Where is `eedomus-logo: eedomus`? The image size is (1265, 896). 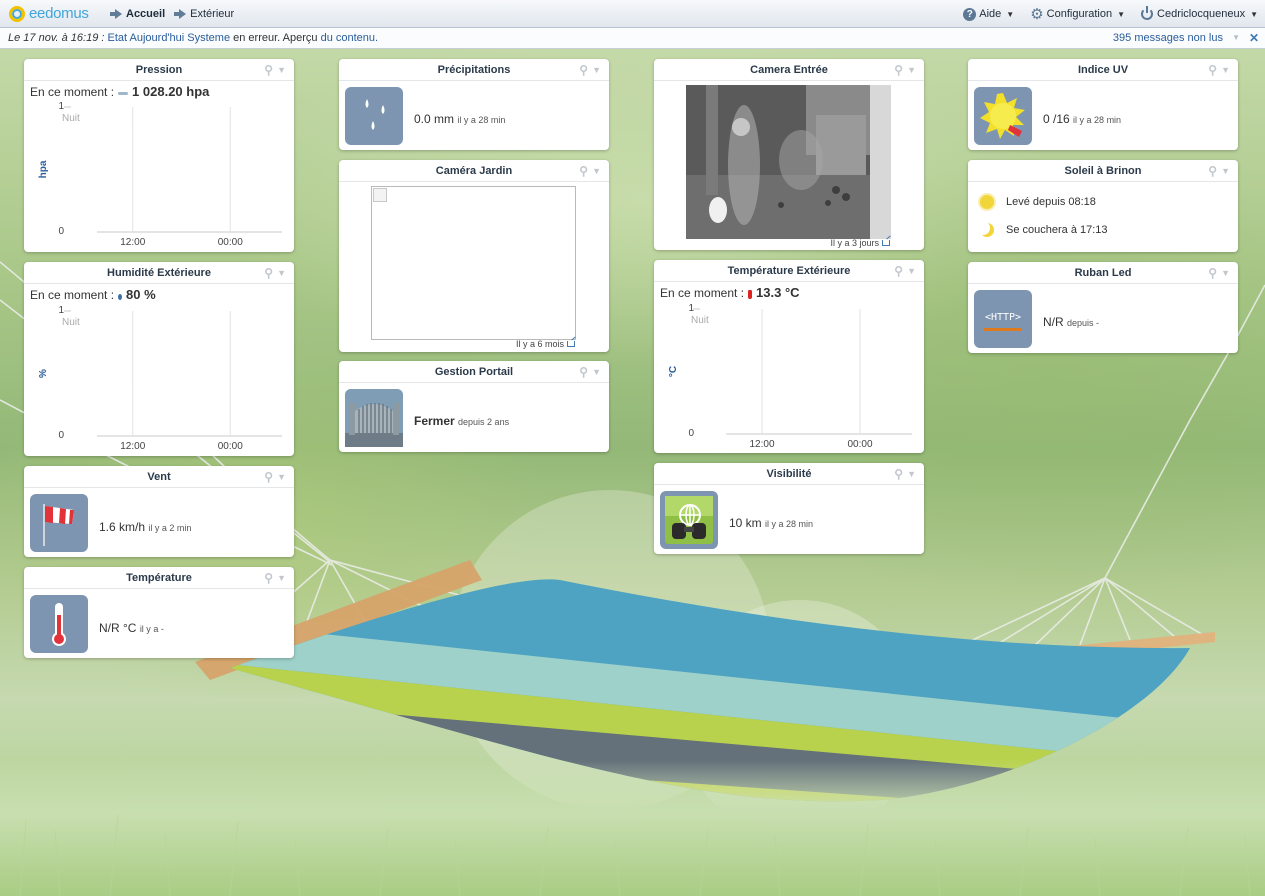
eedomus-logo: eedomus is located at coordinates (55, 13).